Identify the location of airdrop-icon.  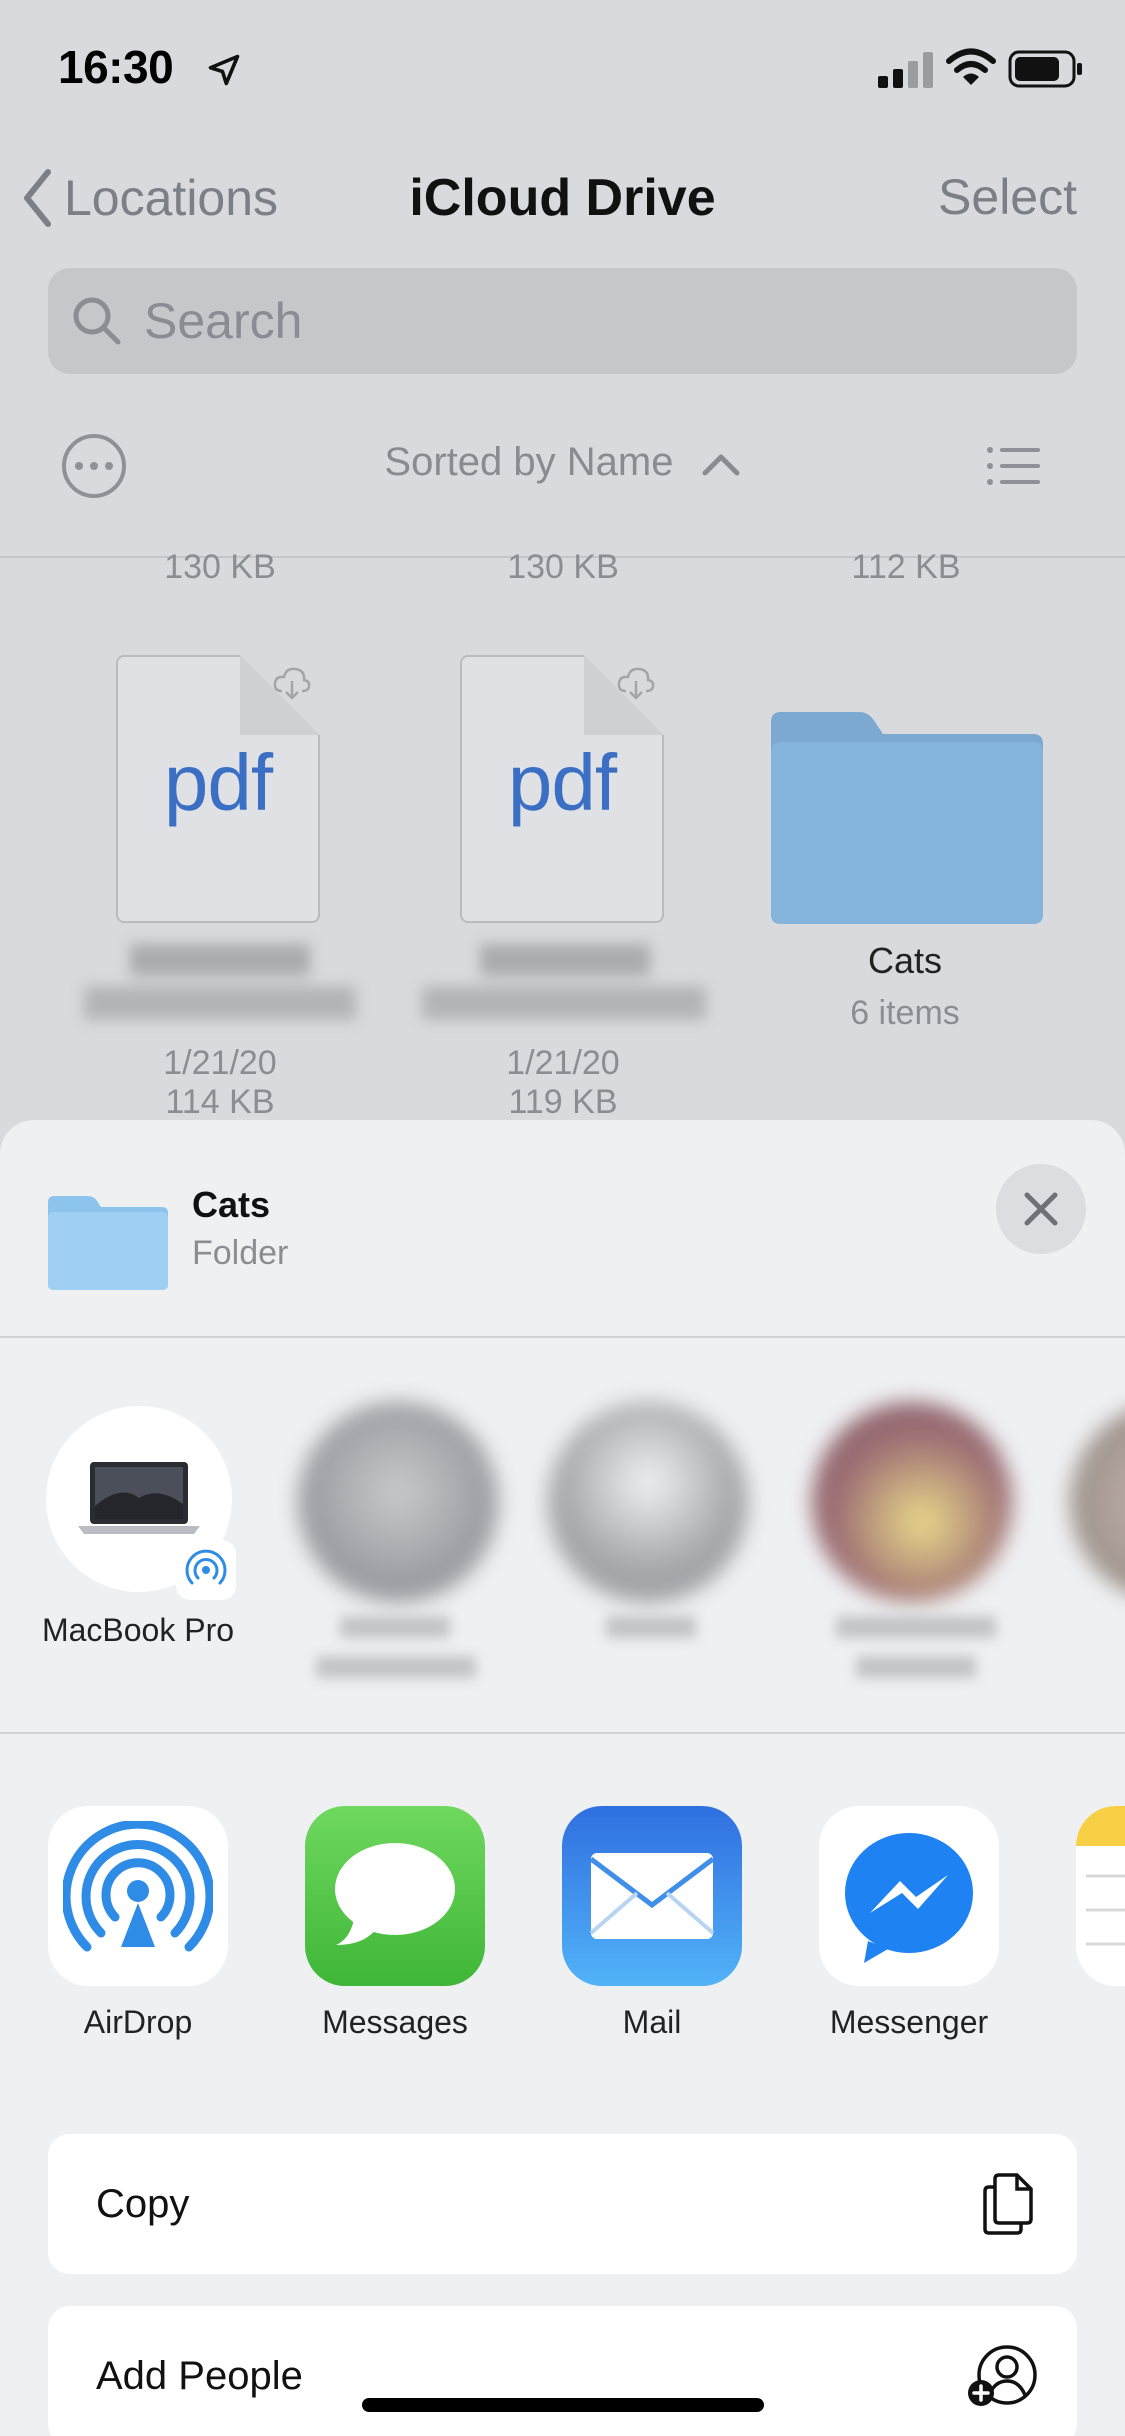
(138, 1886).